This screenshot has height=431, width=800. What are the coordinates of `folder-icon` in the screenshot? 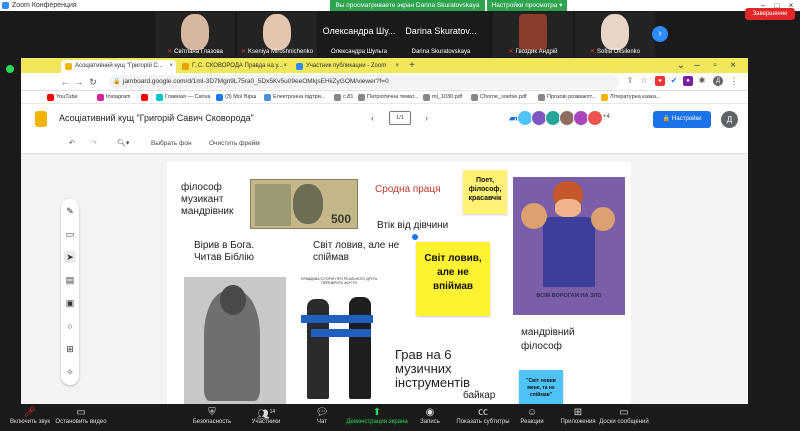 It's located at (604, 97).